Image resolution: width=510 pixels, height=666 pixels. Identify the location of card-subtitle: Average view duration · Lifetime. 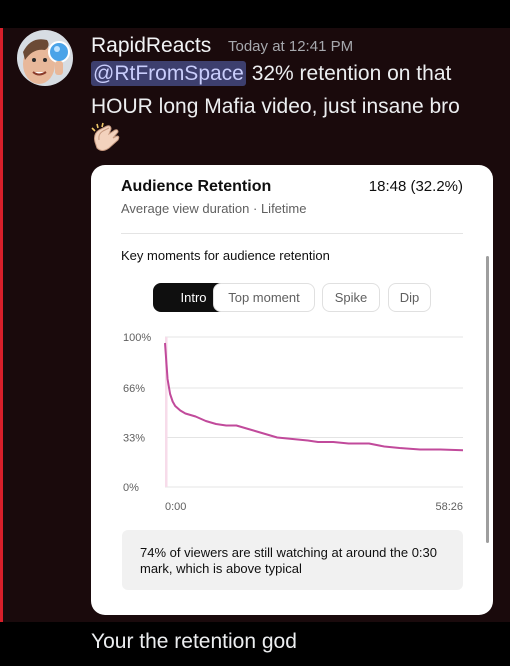
(214, 208).